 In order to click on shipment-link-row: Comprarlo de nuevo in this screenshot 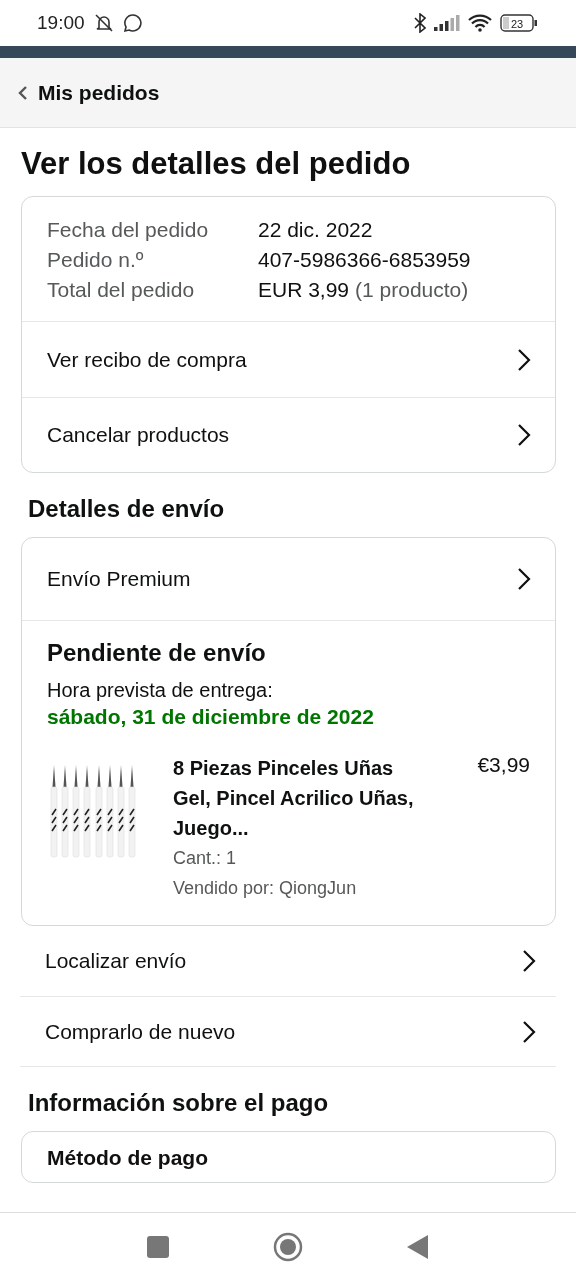, I will do `click(288, 1031)`.